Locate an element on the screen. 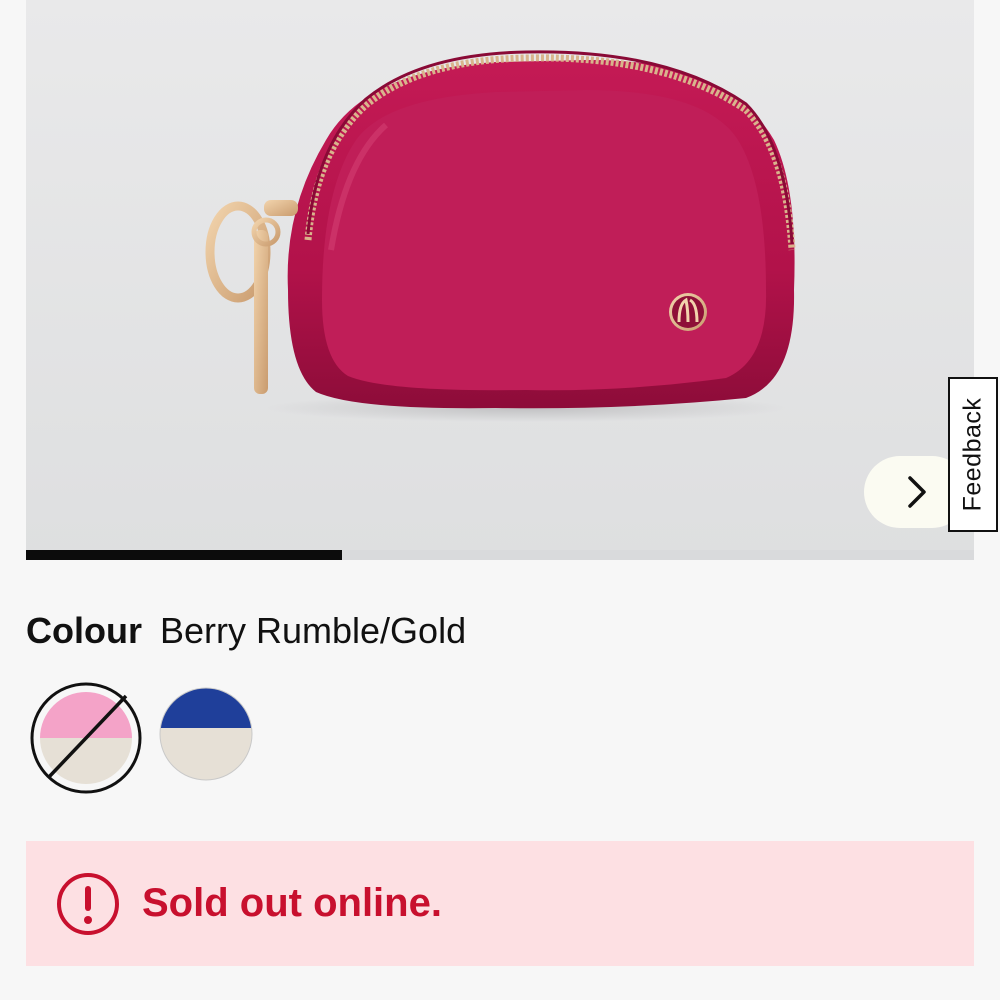 The width and height of the screenshot is (1000, 1000). sold-out-message: Sold out online. is located at coordinates (292, 903).